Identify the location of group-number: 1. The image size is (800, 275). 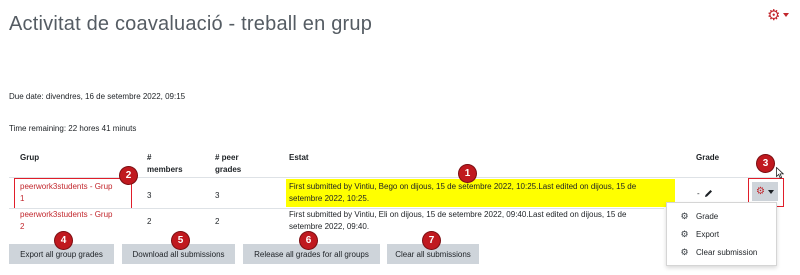
(22, 198).